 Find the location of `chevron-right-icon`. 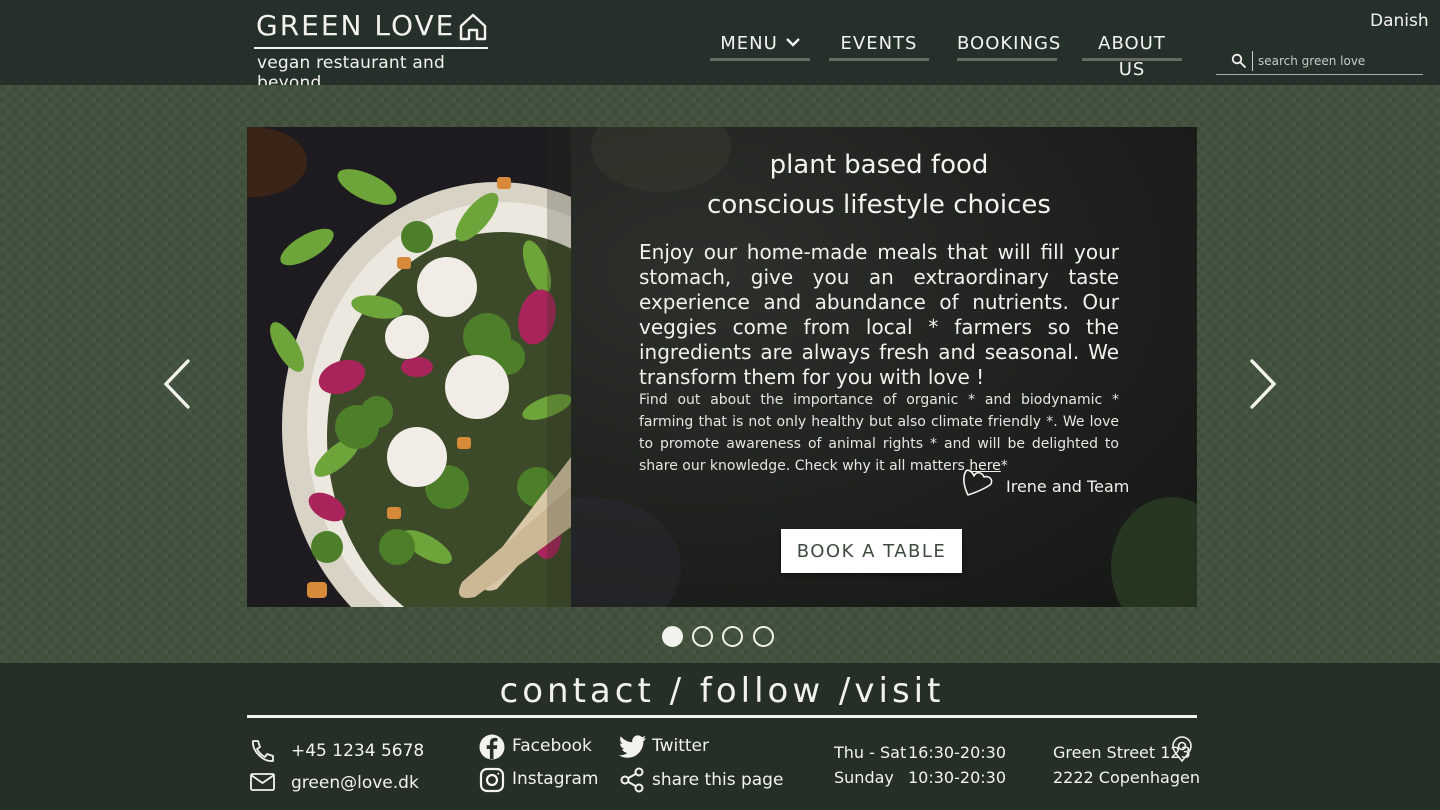

chevron-right-icon is located at coordinates (1263, 384).